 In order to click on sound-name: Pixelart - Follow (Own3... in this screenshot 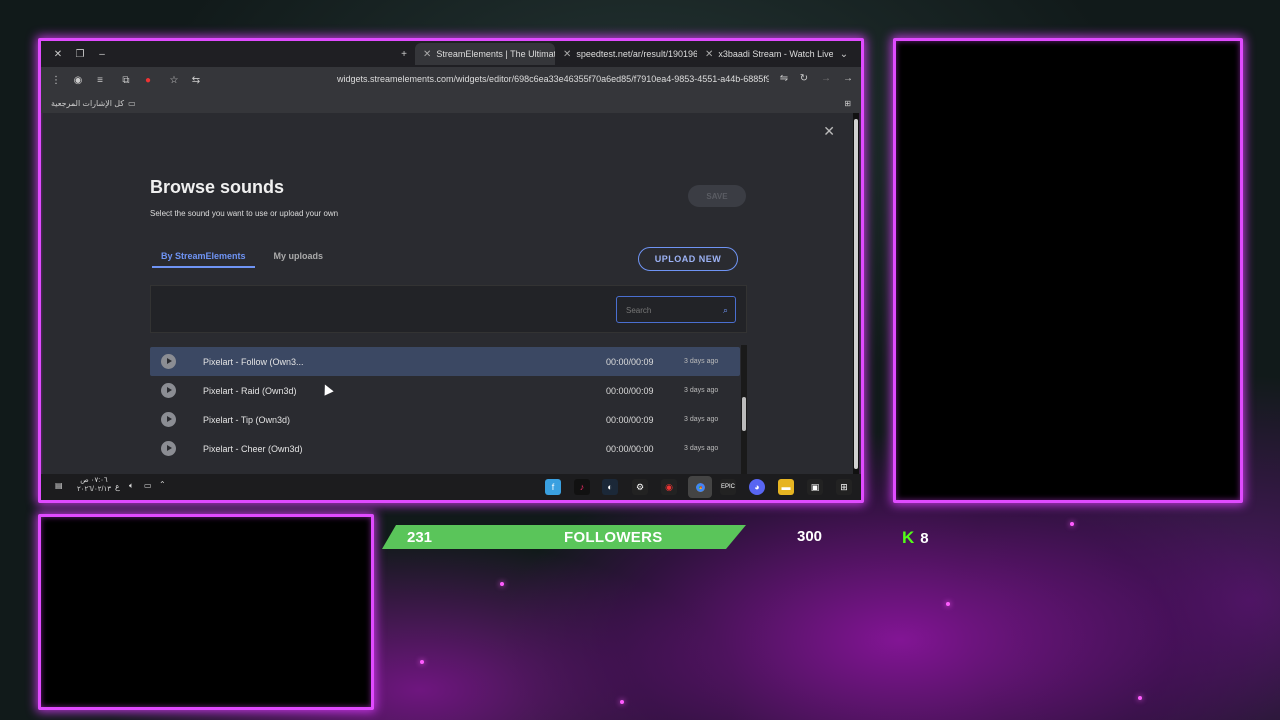, I will do `click(253, 361)`.